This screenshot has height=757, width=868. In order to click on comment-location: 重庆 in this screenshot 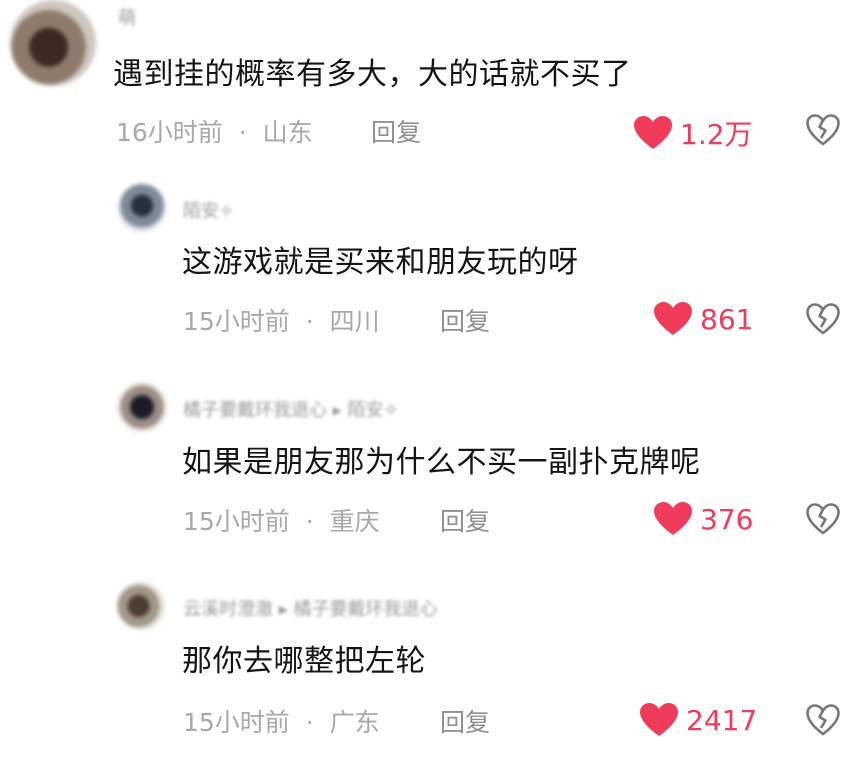, I will do `click(354, 521)`.